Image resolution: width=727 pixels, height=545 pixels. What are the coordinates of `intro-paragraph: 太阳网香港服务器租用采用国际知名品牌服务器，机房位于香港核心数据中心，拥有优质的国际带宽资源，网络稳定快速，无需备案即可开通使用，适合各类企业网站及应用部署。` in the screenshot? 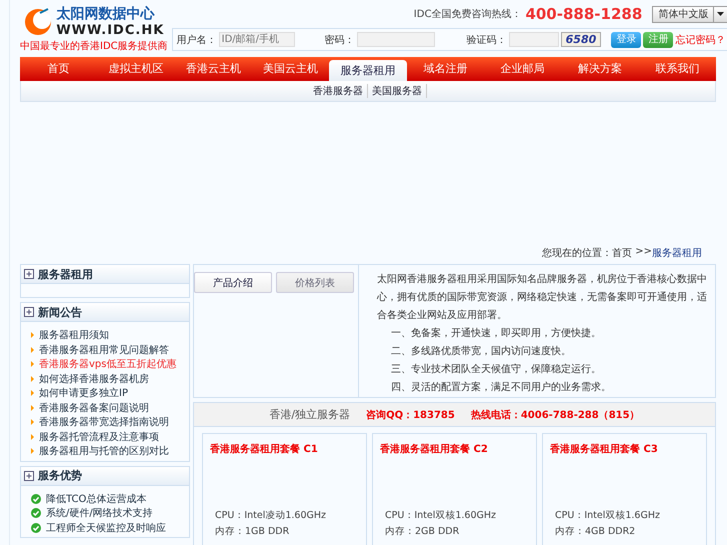 It's located at (542, 297).